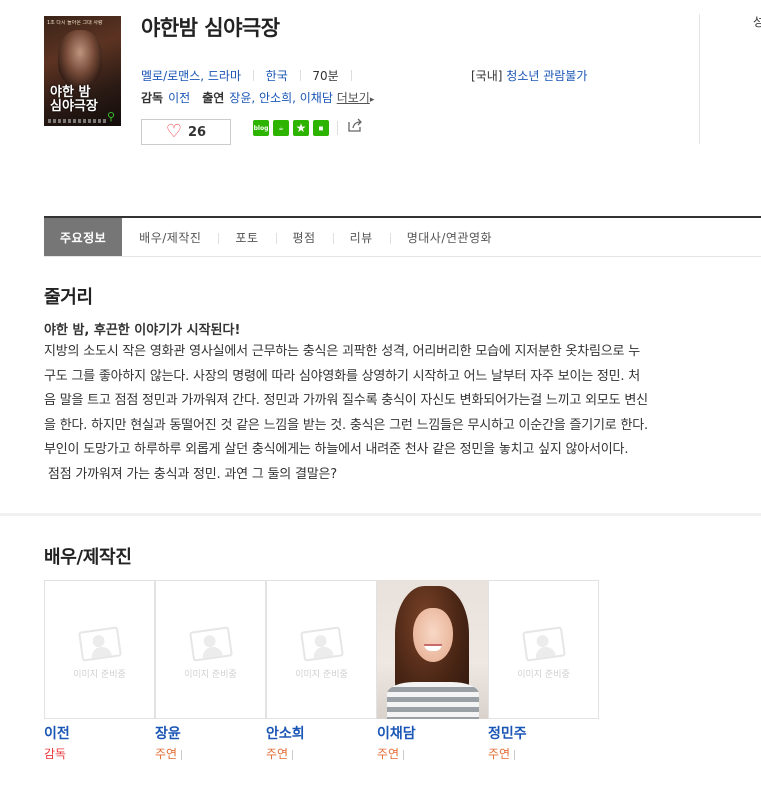 This screenshot has width=761, height=789. Describe the element at coordinates (179, 98) in the screenshot. I see `director-link: 이전` at that location.